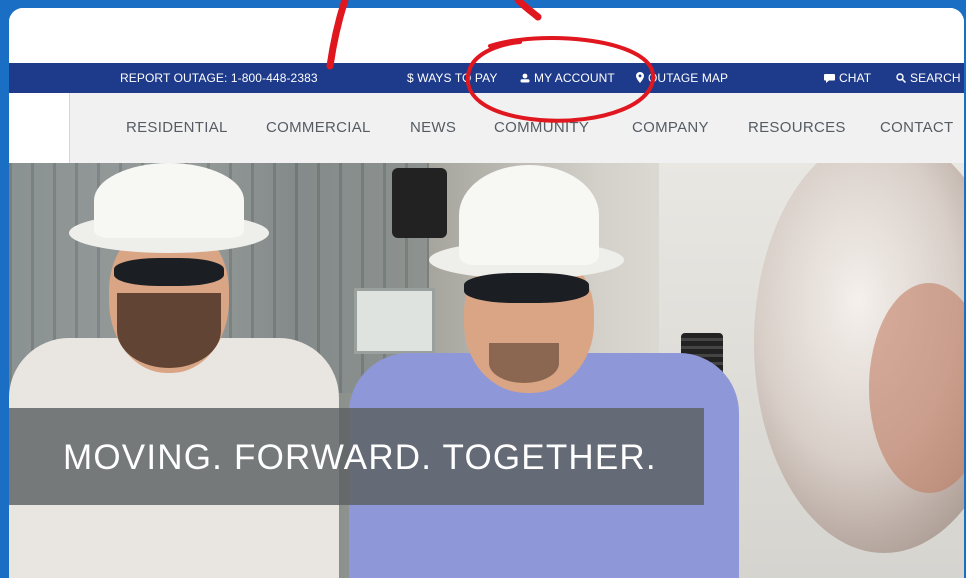 The image size is (966, 578). What do you see at coordinates (360, 457) in the screenshot?
I see `tagline-text: MOVING. FORWARD. TOGETHER.` at bounding box center [360, 457].